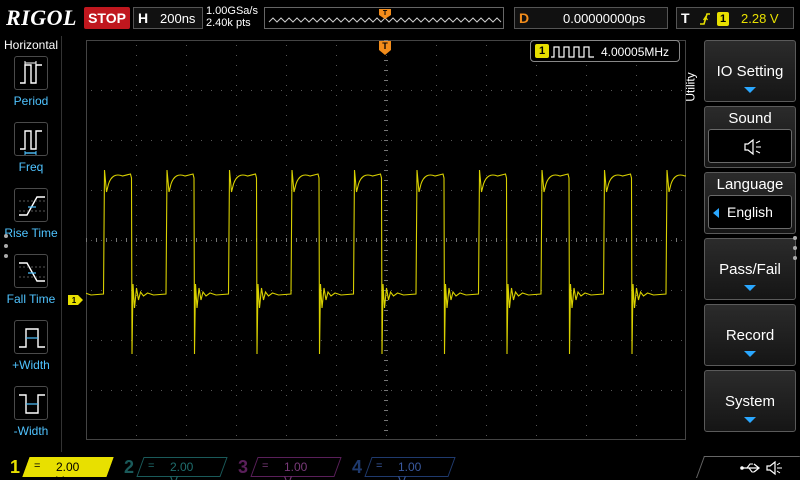 The height and width of the screenshot is (480, 800). I want to click on chevron-down-icon, so click(750, 90).